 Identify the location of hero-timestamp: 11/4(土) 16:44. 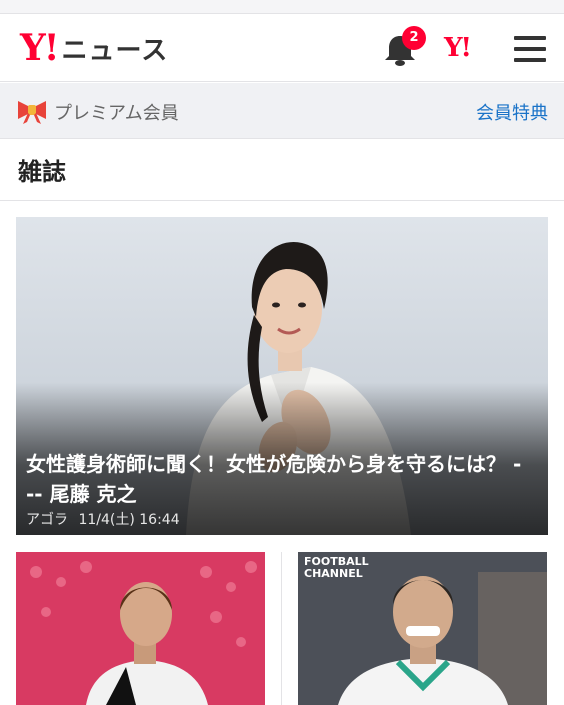
(129, 520).